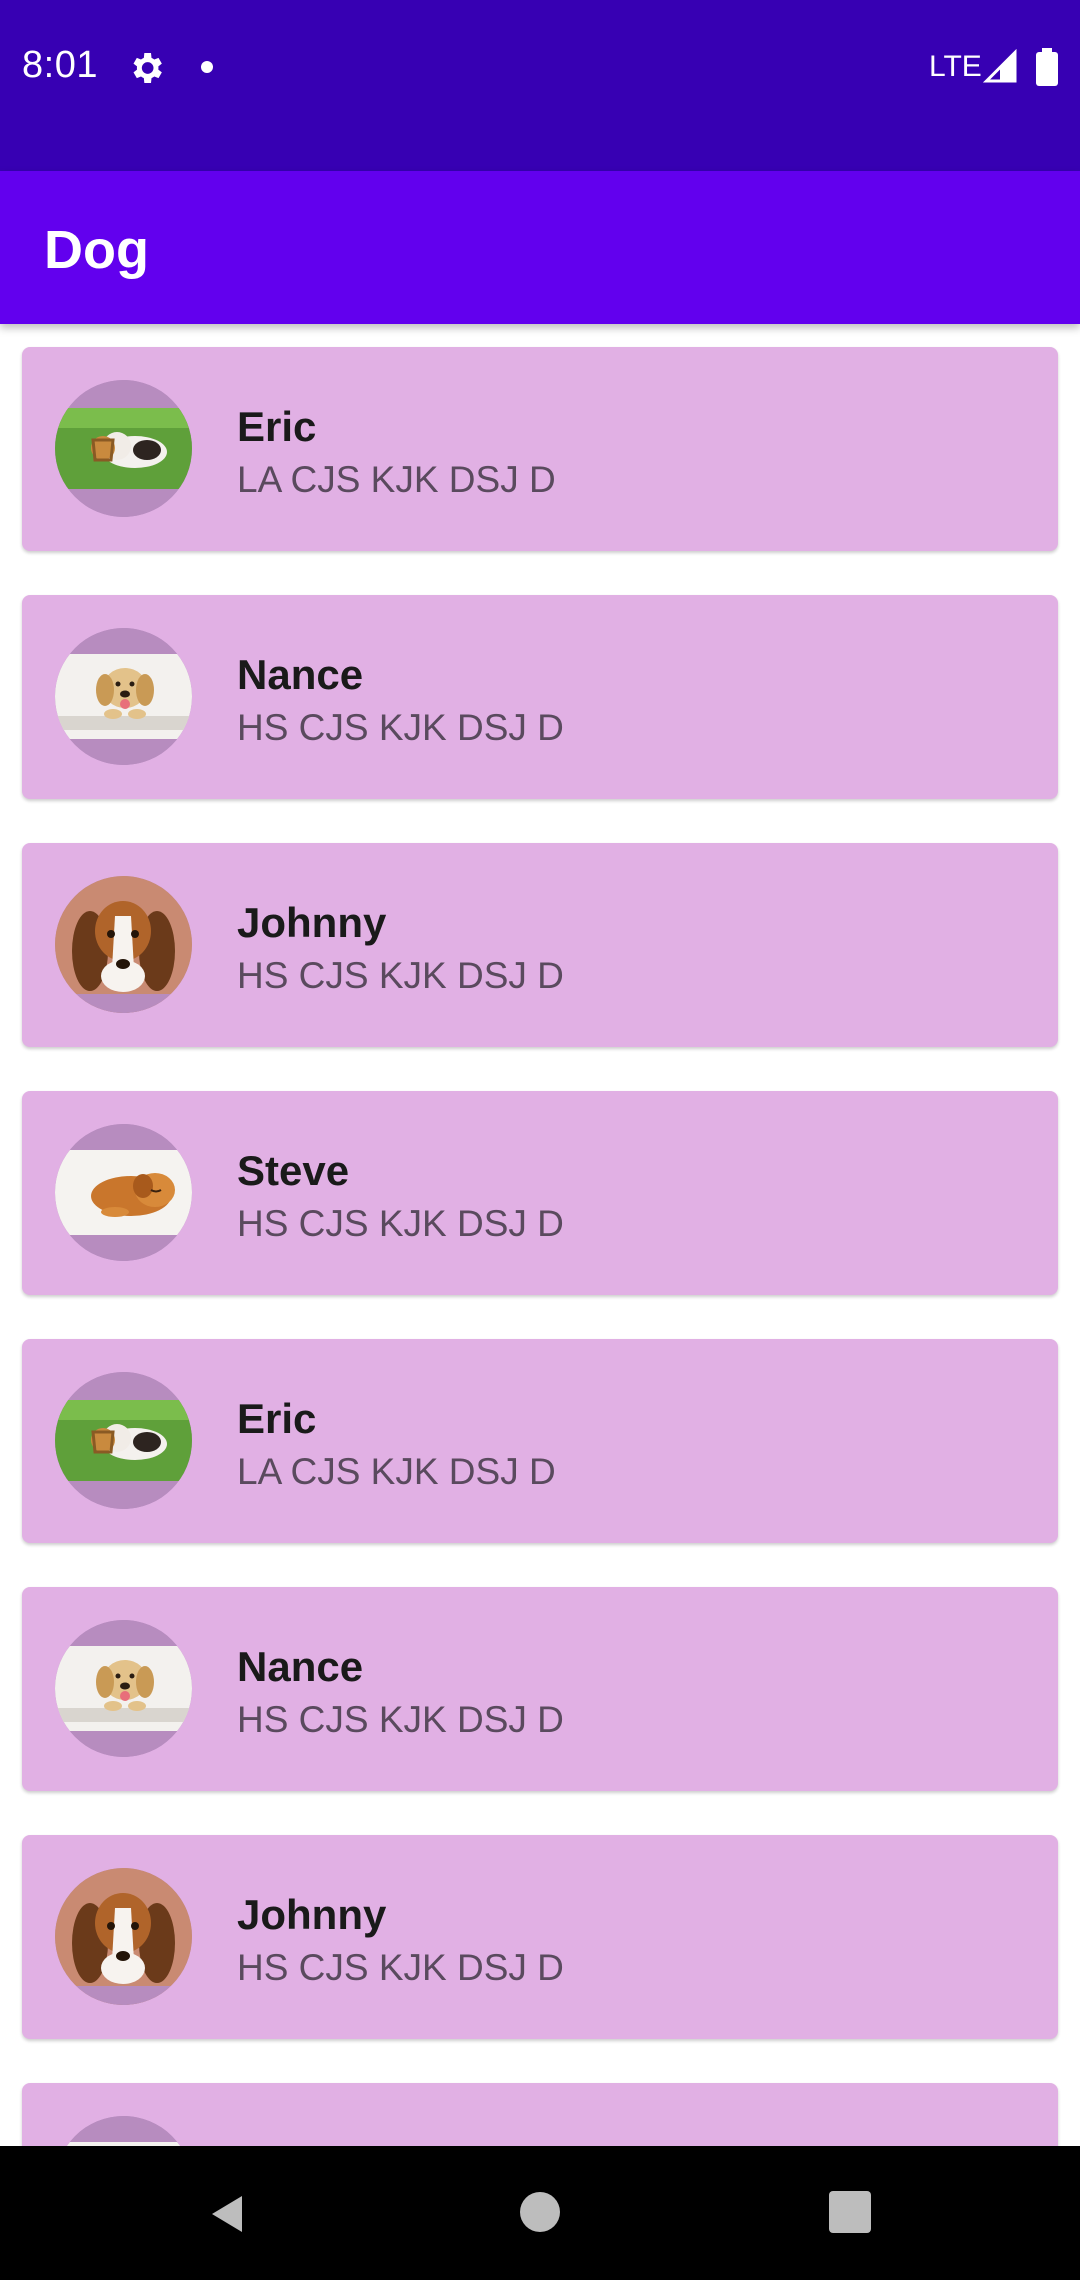  I want to click on navigation-bar, so click(540, 2213).